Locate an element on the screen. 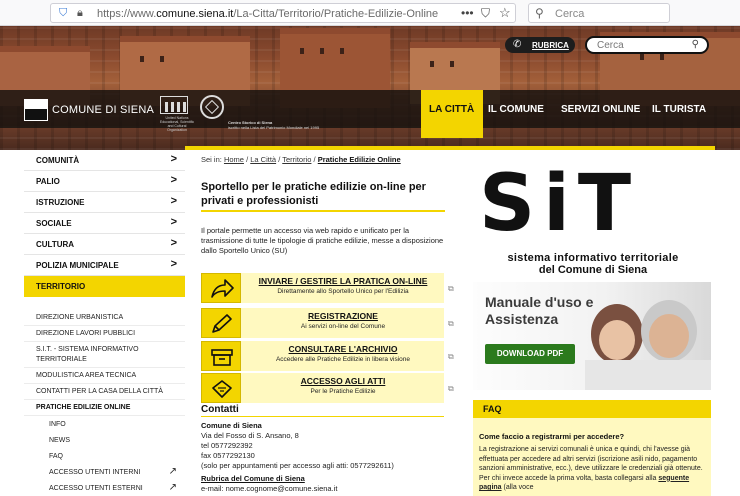 The width and height of the screenshot is (740, 496). contact-address: Via del Fosso di S. Ansano, 8 is located at coordinates (250, 435).